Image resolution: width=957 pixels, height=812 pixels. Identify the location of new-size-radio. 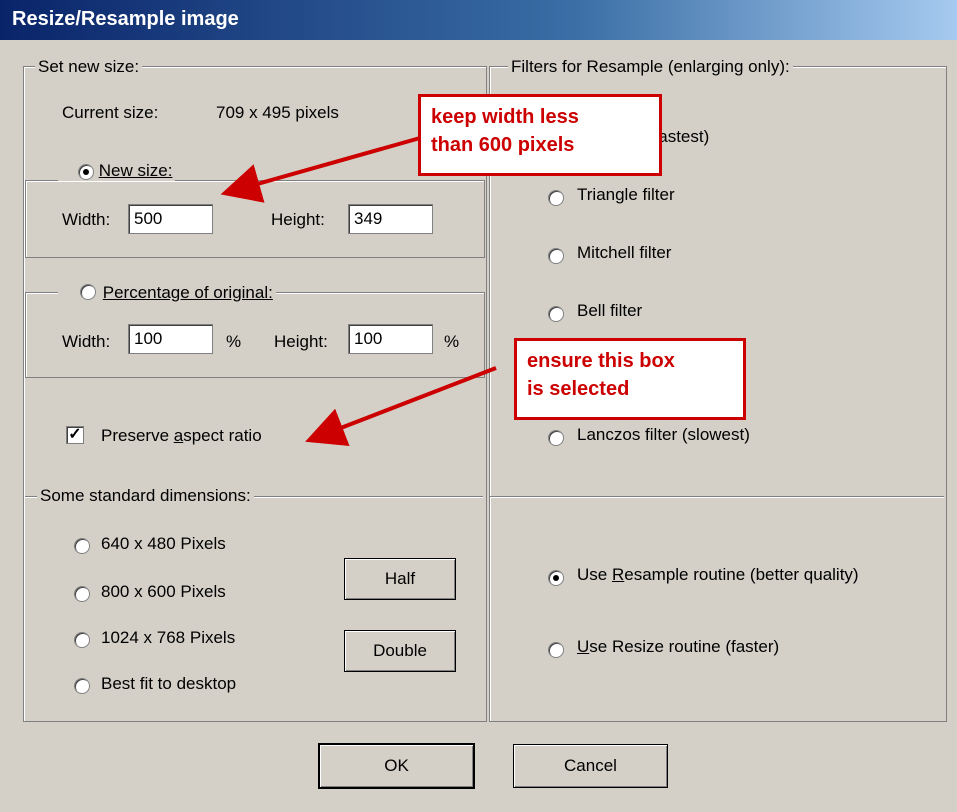
(86, 172).